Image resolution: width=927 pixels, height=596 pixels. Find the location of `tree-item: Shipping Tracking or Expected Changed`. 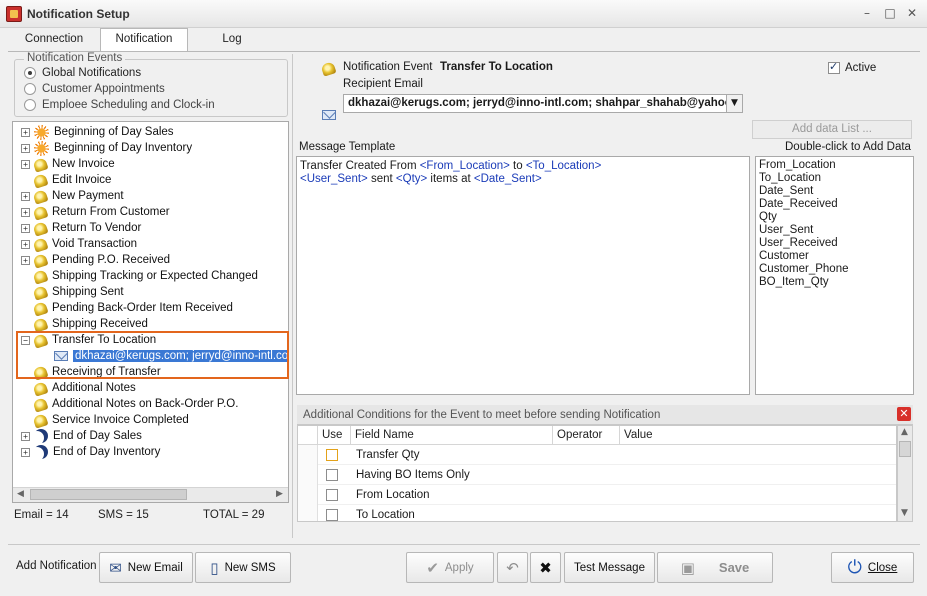

tree-item: Shipping Tracking or Expected Changed is located at coordinates (135, 276).